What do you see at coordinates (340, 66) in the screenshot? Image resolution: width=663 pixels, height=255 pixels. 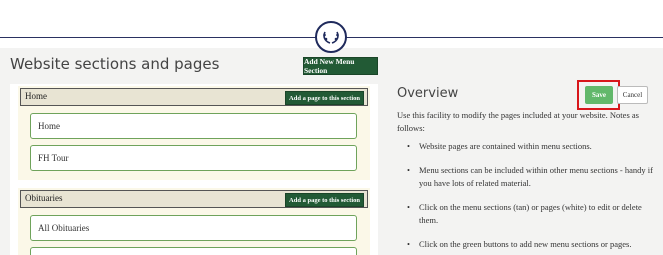 I see `add-menu-section-button: Add New Menu Section` at bounding box center [340, 66].